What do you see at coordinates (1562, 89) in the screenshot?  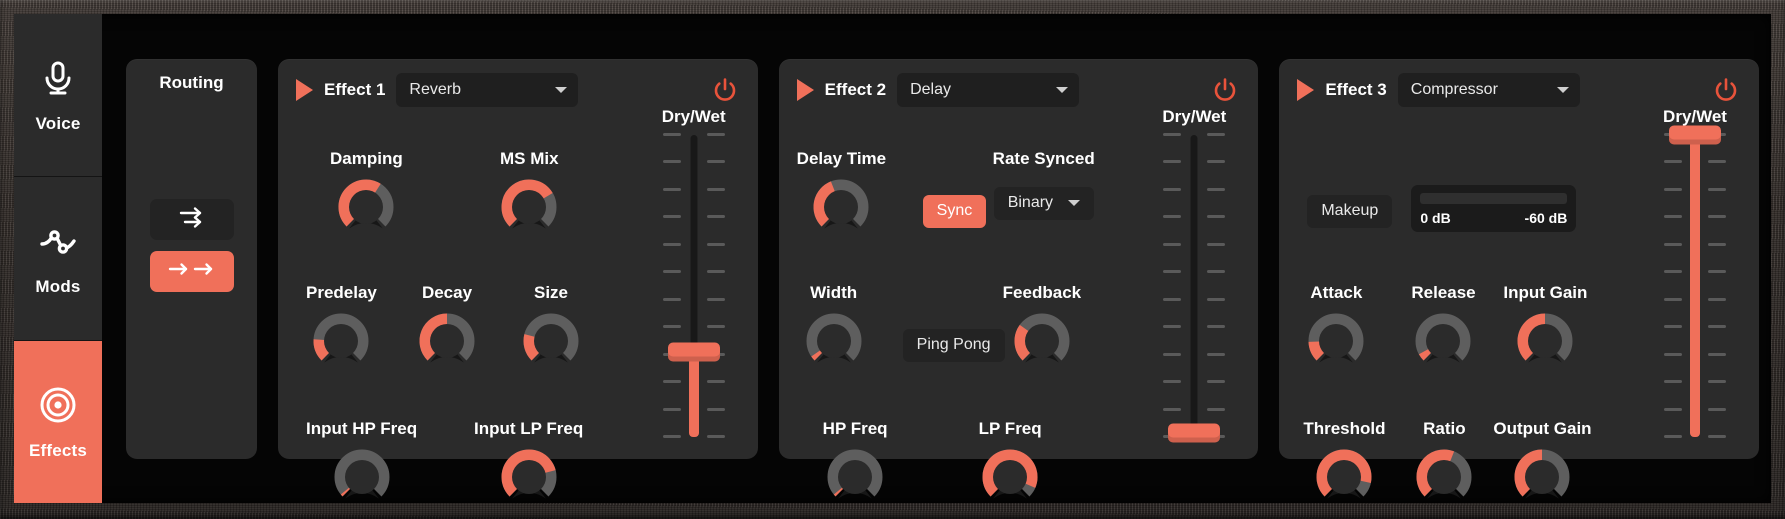 I see `chevron-down-icon` at bounding box center [1562, 89].